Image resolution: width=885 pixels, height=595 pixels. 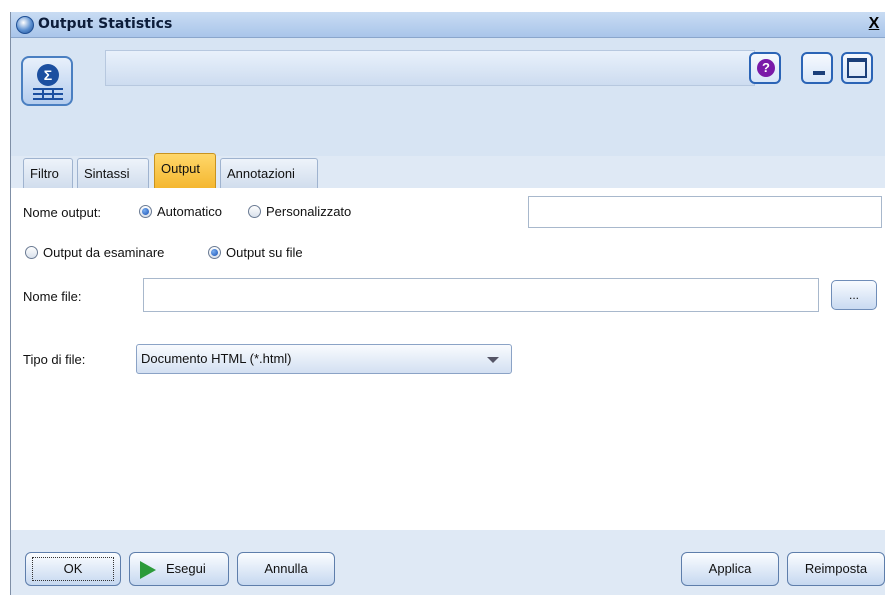 I want to click on radio-custom, so click(x=254, y=211).